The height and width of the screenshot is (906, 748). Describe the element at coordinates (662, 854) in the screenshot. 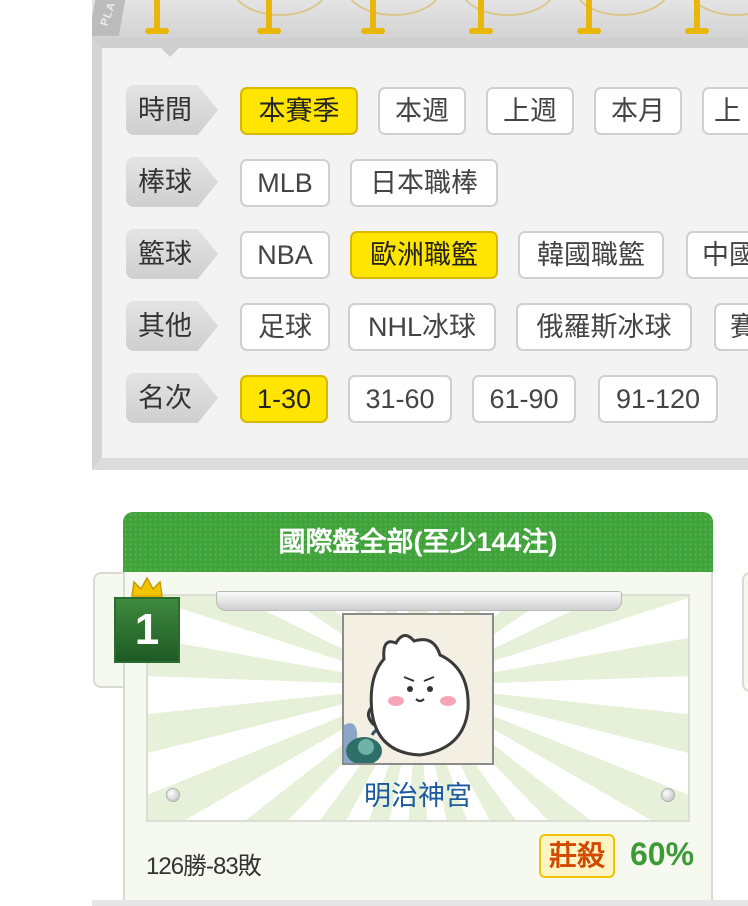

I see `win-percentage: 60%` at that location.